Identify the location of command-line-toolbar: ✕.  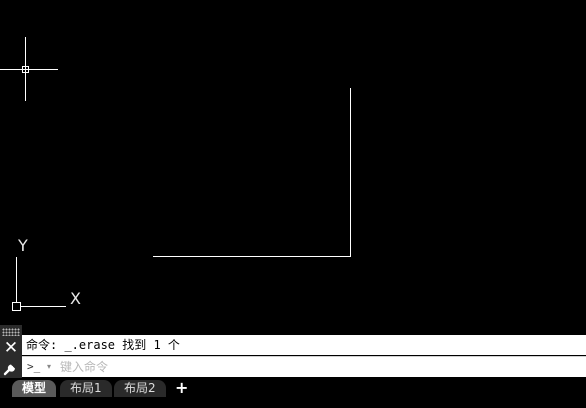
(11, 351).